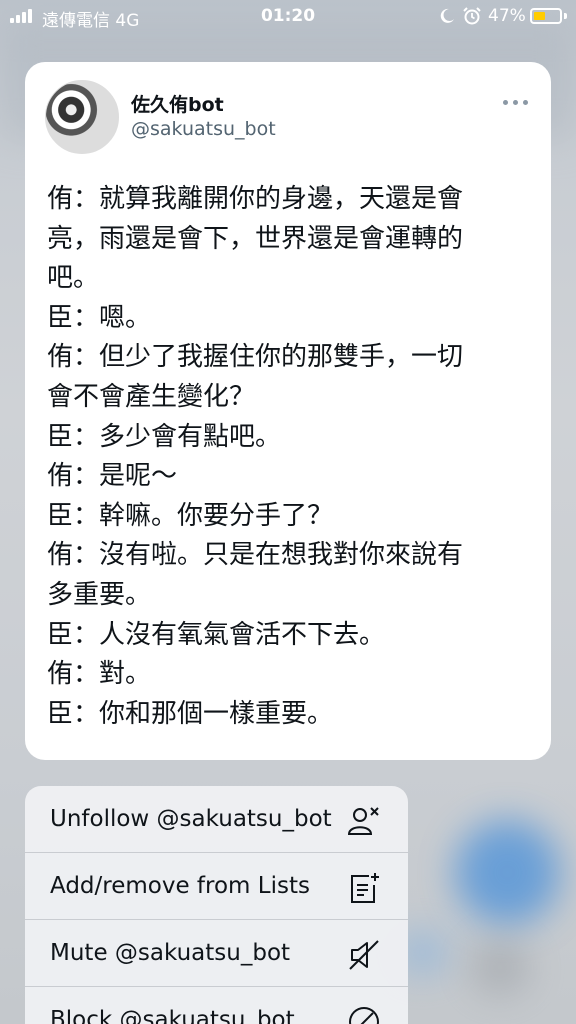 This screenshot has width=576, height=1024. Describe the element at coordinates (546, 16) in the screenshot. I see `battery-icon` at that location.